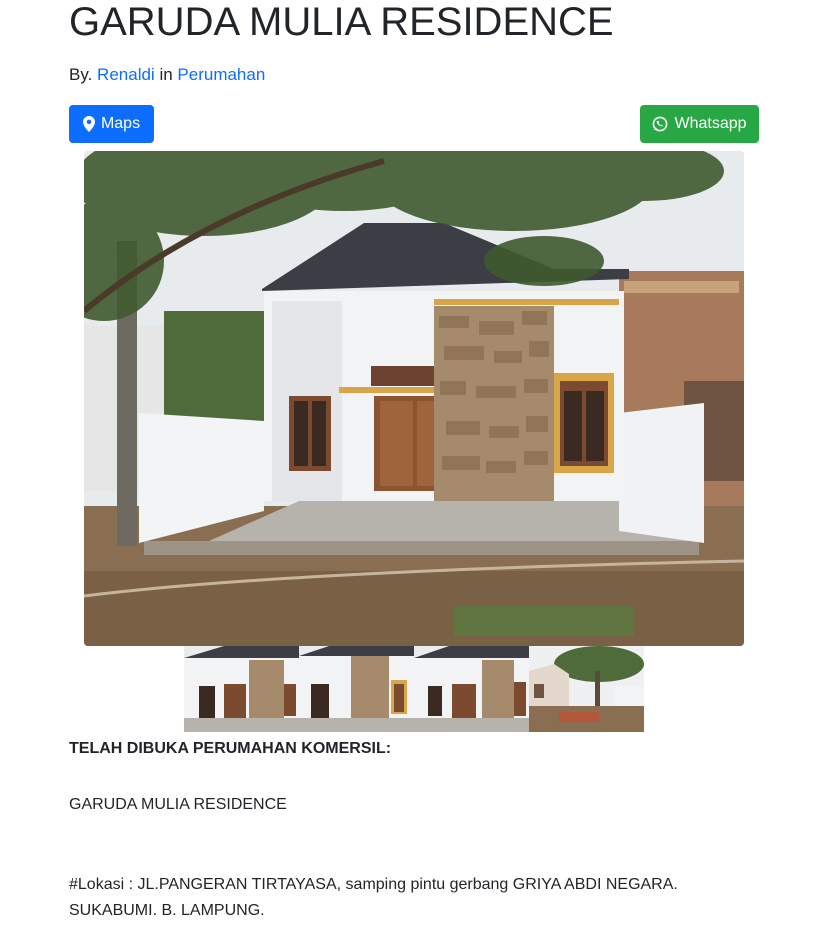 The height and width of the screenshot is (925, 824). Describe the element at coordinates (230, 748) in the screenshot. I see `description-heading: TELAH DIBUKA PERUMAHAN KOMERSIL:` at that location.